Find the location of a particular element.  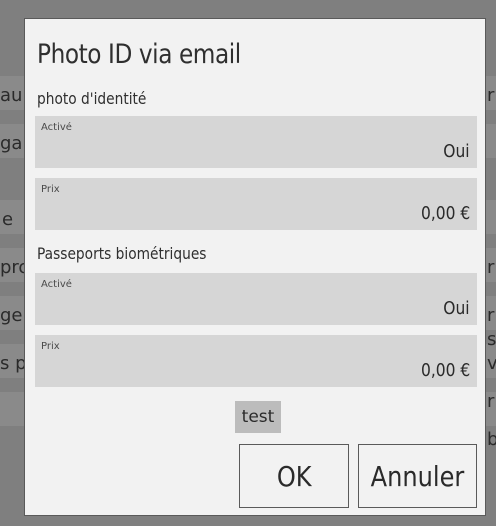

ok-button: OK is located at coordinates (294, 476).